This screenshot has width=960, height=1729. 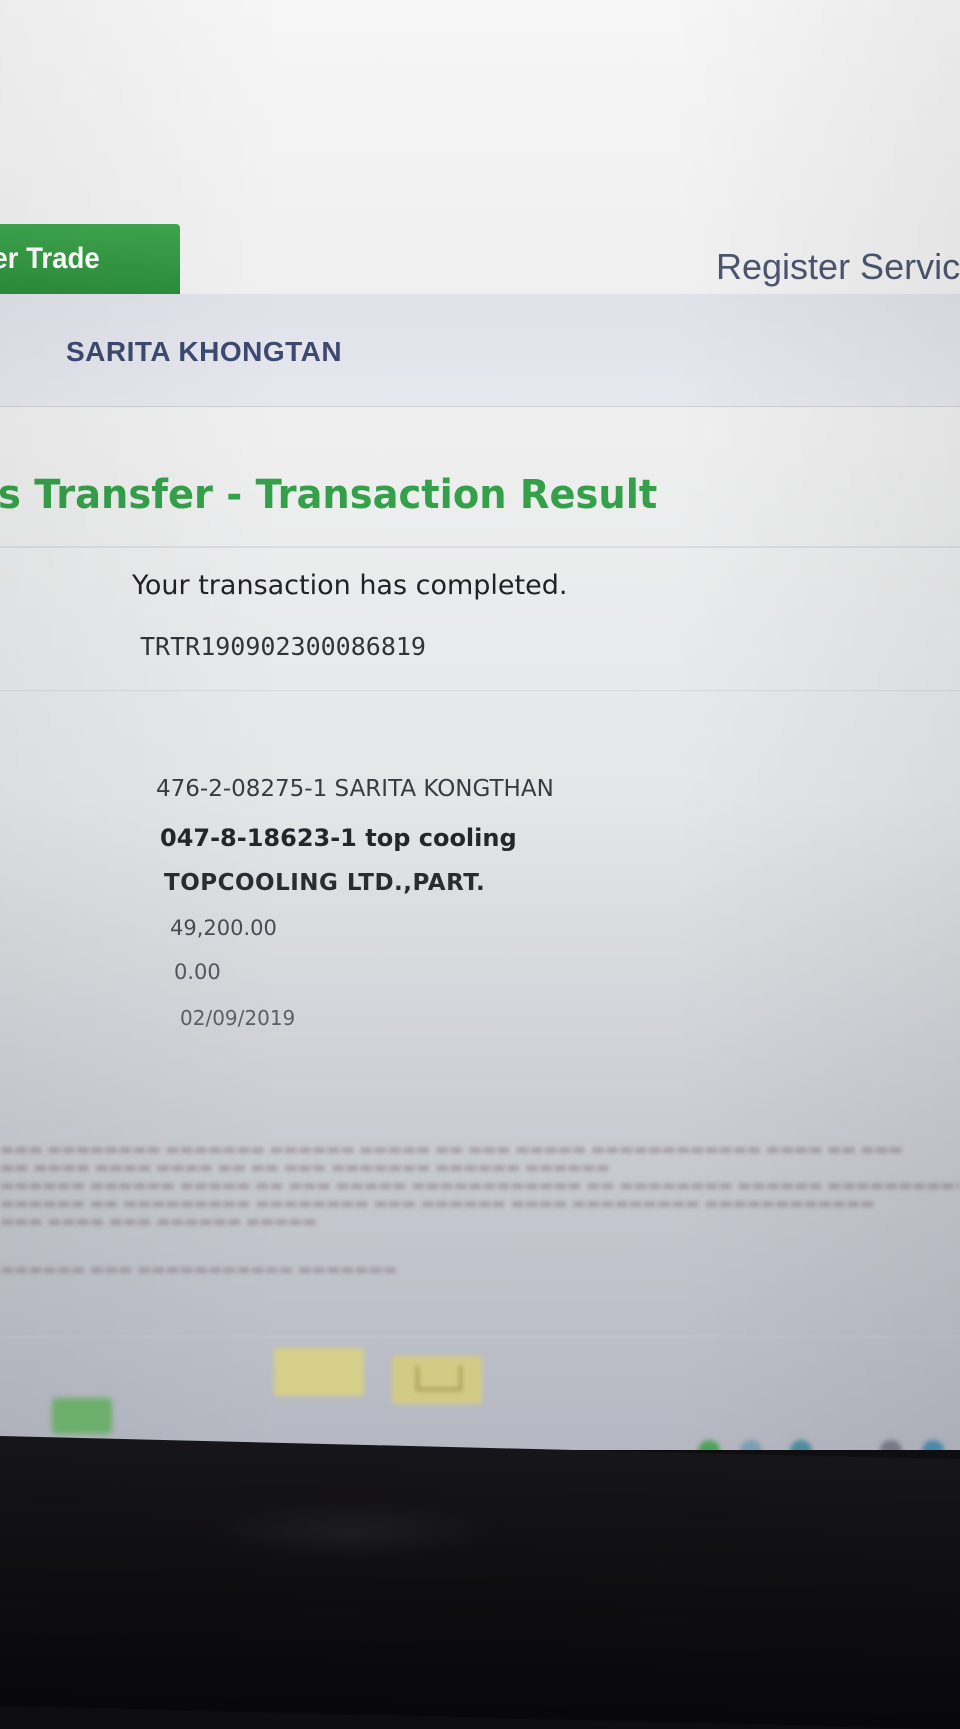 What do you see at coordinates (350, 1530) in the screenshot?
I see `bezel-glare` at bounding box center [350, 1530].